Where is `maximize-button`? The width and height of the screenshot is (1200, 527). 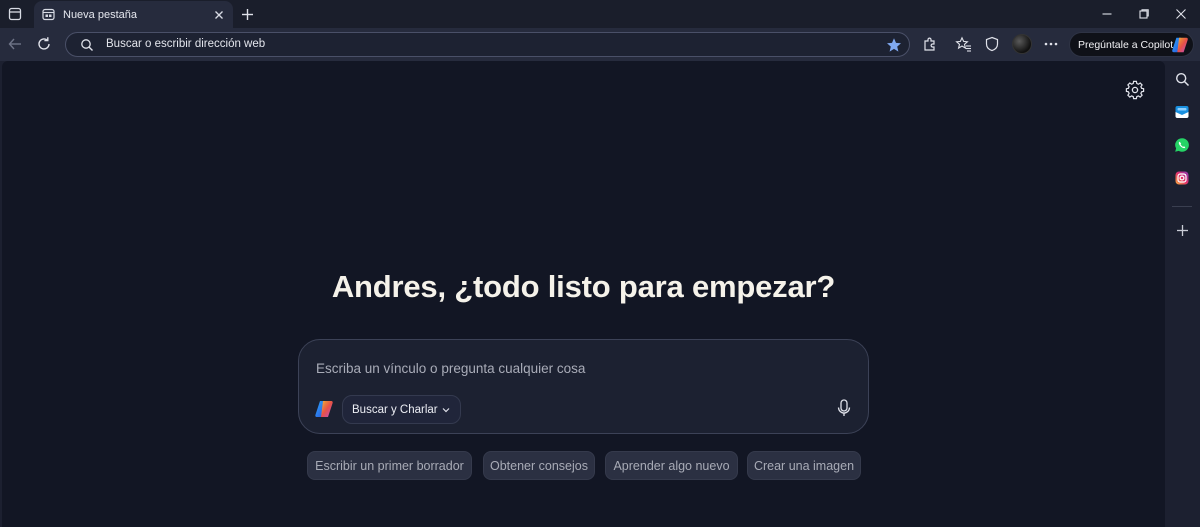 maximize-button is located at coordinates (1144, 14).